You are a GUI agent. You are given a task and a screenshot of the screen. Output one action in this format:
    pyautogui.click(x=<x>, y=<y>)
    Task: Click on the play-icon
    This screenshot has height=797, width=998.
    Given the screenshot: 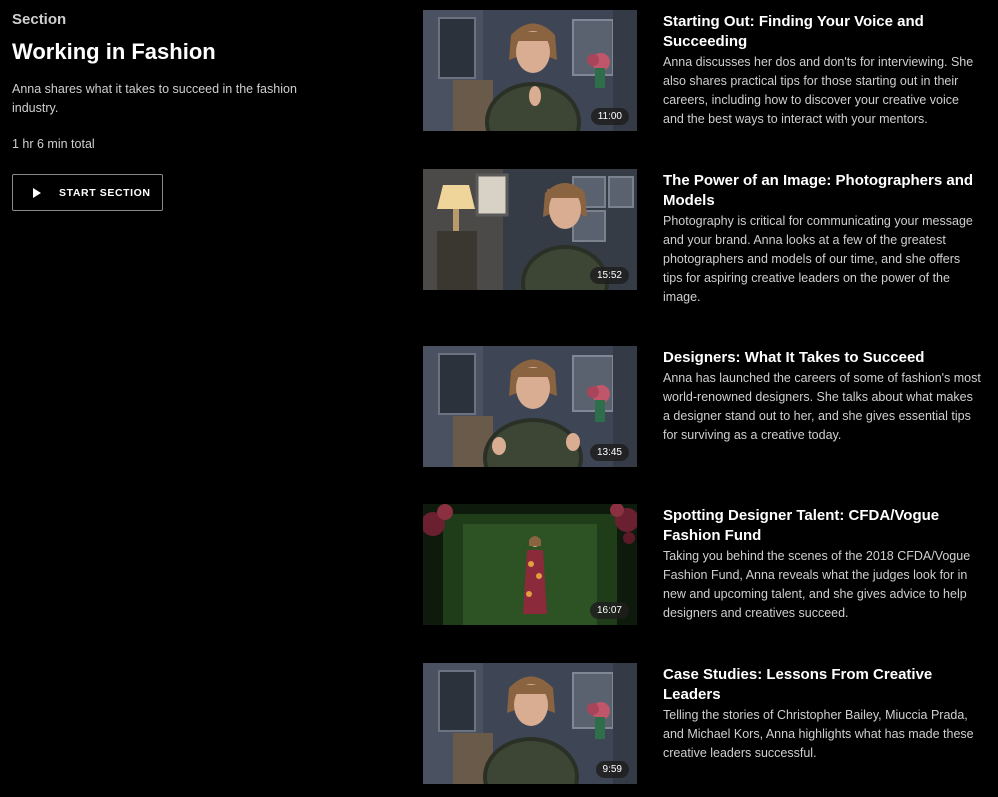 What is the action you would take?
    pyautogui.click(x=37, y=192)
    